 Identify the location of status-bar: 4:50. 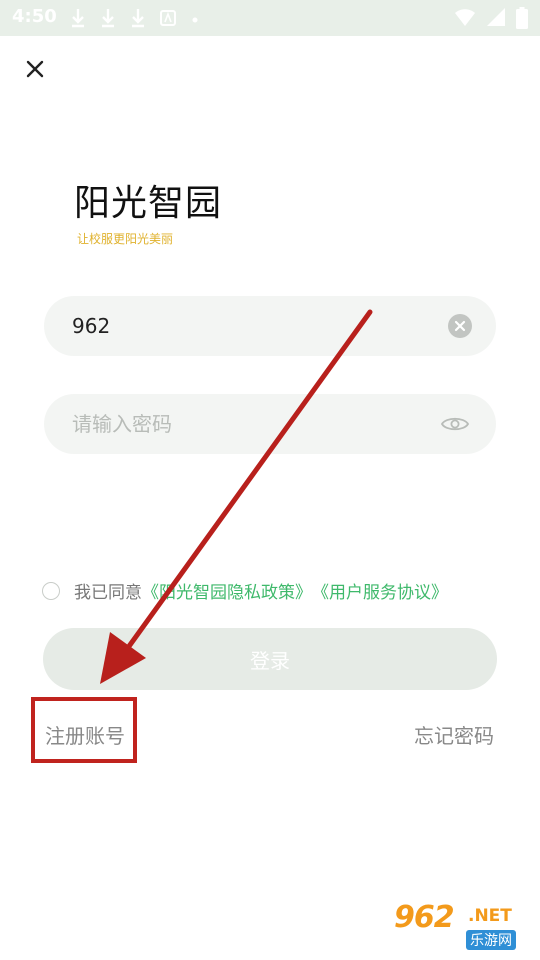
(270, 18).